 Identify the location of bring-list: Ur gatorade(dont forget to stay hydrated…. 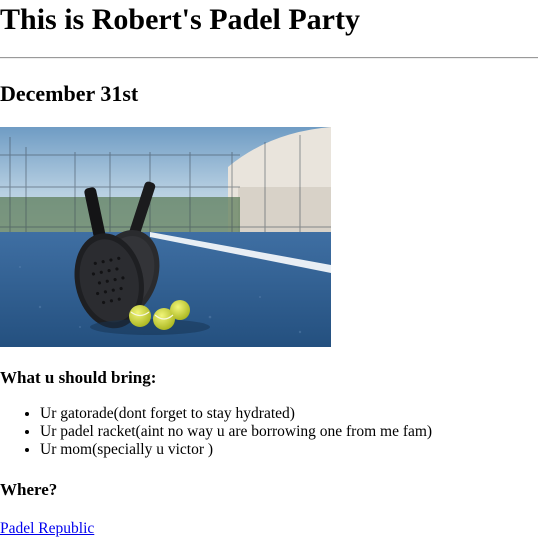
(216, 432).